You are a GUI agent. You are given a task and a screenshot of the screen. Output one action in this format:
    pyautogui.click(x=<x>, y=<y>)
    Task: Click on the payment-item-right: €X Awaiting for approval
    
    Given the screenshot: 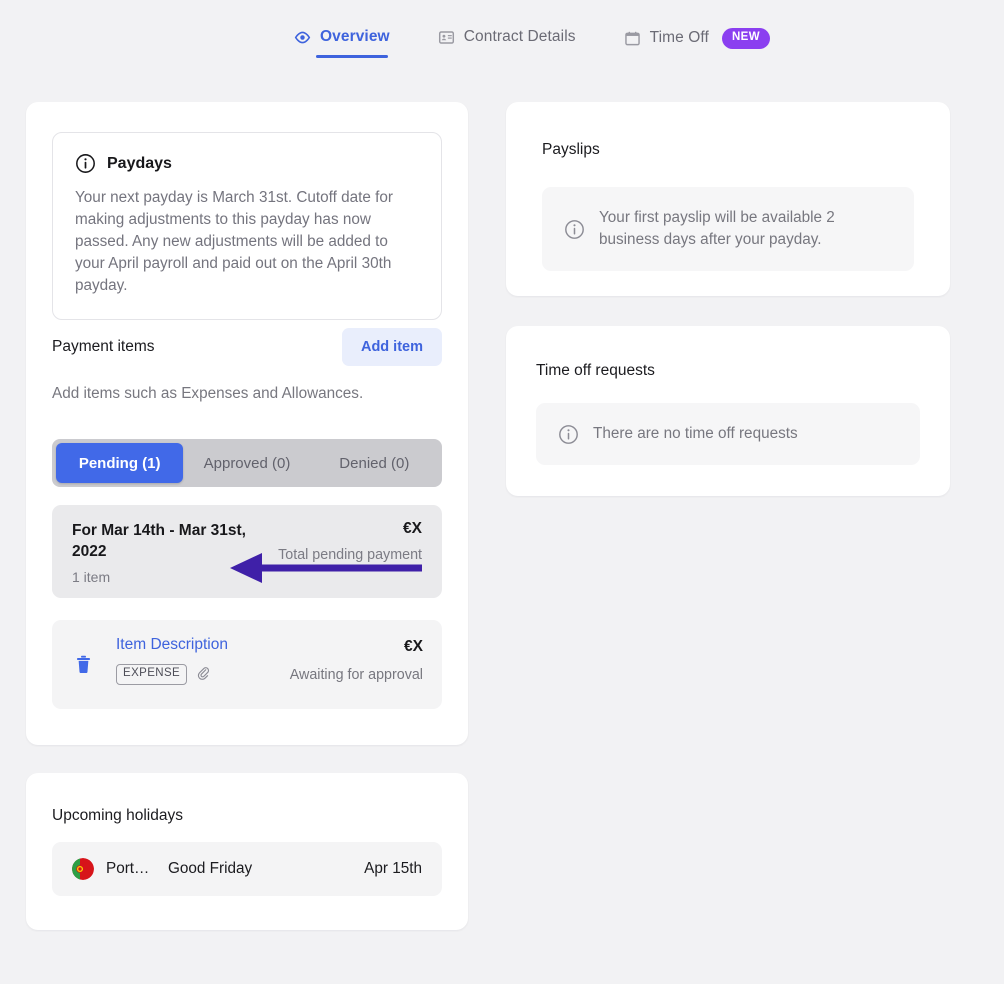 What is the action you would take?
    pyautogui.click(x=356, y=660)
    